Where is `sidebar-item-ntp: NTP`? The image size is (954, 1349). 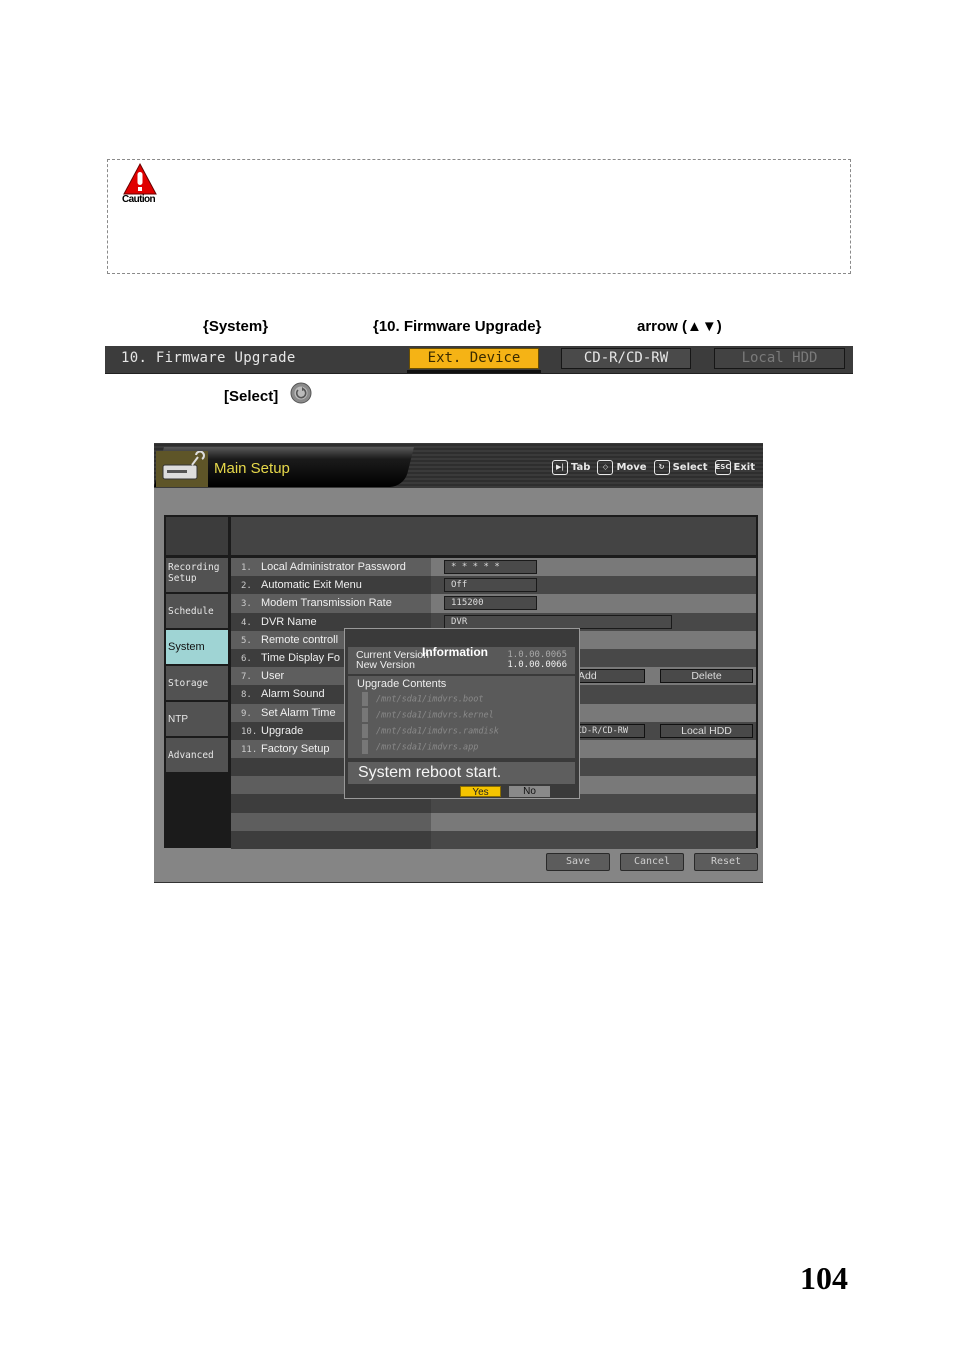
sidebar-item-ntp: NTP is located at coordinates (197, 719).